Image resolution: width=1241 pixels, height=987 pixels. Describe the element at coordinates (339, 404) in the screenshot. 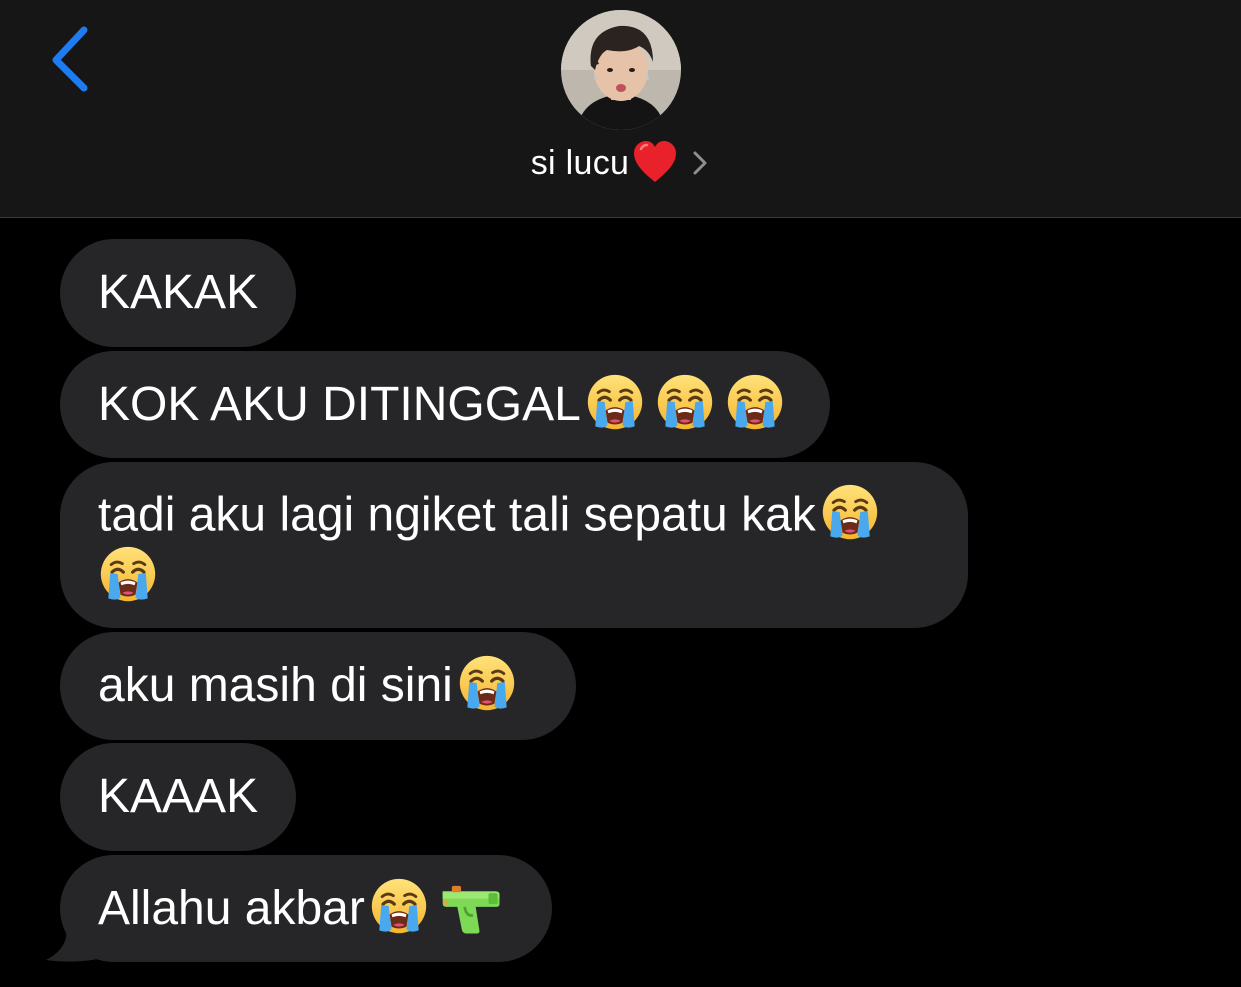

I see `message-text: KOK AKU DITINGGAL` at that location.